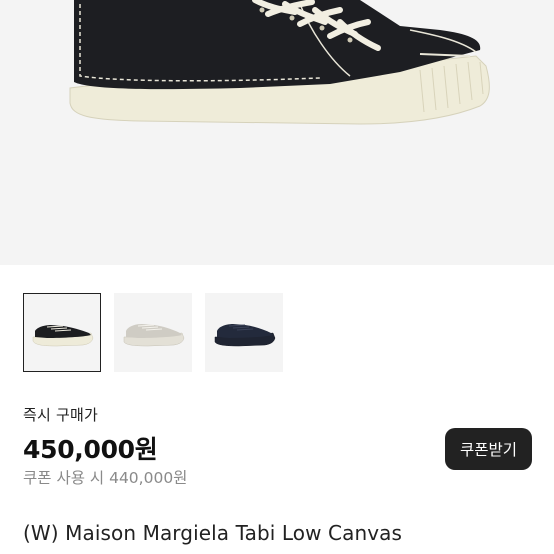  I want to click on price: 450,000원, so click(90, 449).